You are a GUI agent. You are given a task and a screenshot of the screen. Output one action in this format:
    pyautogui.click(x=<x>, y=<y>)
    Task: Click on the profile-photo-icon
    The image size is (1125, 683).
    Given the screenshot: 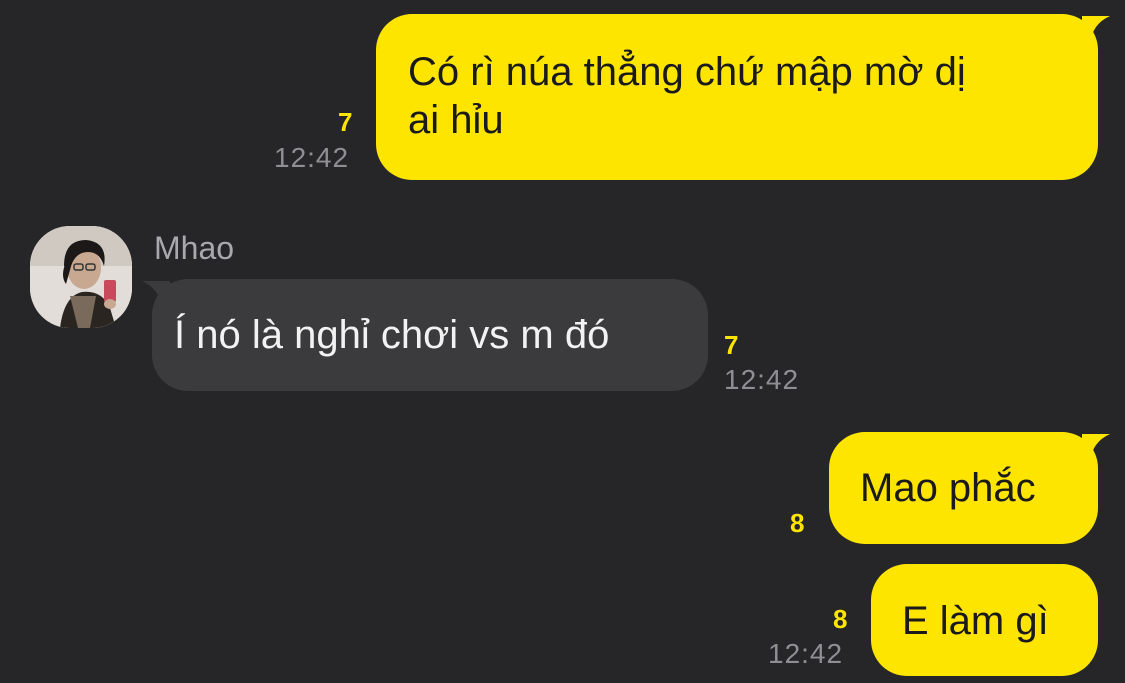 What is the action you would take?
    pyautogui.click(x=81, y=277)
    